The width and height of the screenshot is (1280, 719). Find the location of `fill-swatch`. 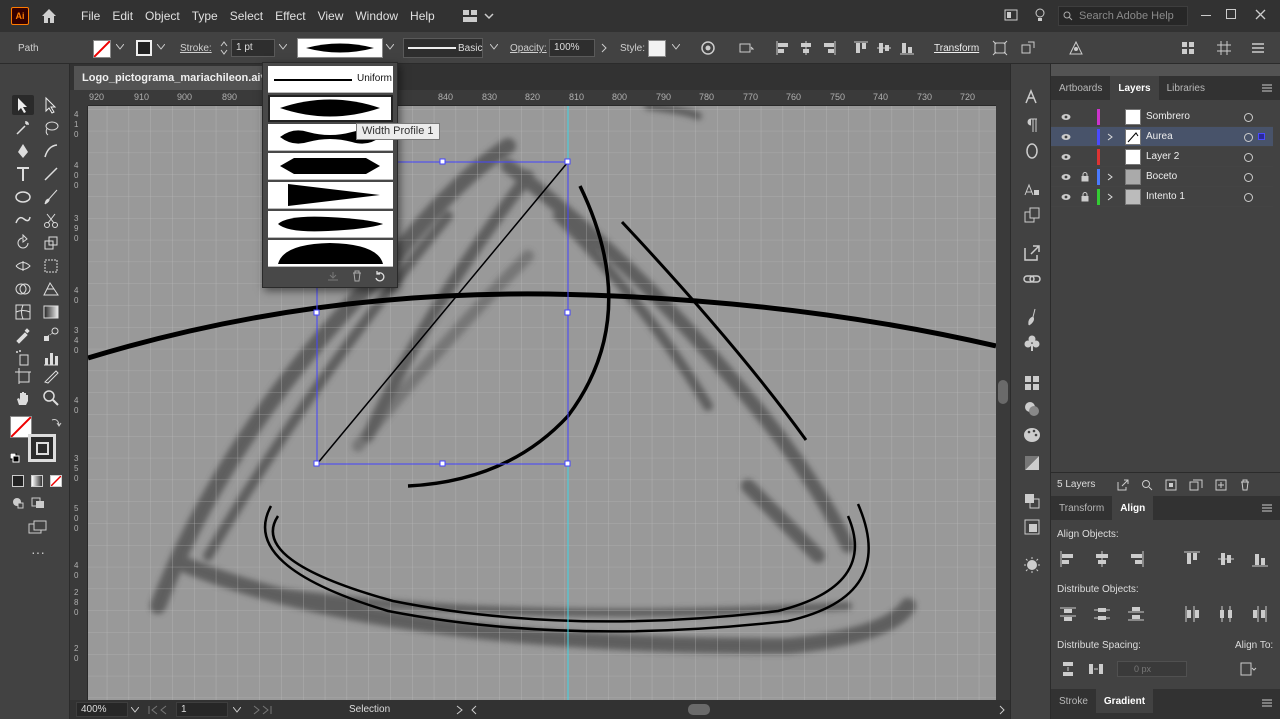

fill-swatch is located at coordinates (102, 49).